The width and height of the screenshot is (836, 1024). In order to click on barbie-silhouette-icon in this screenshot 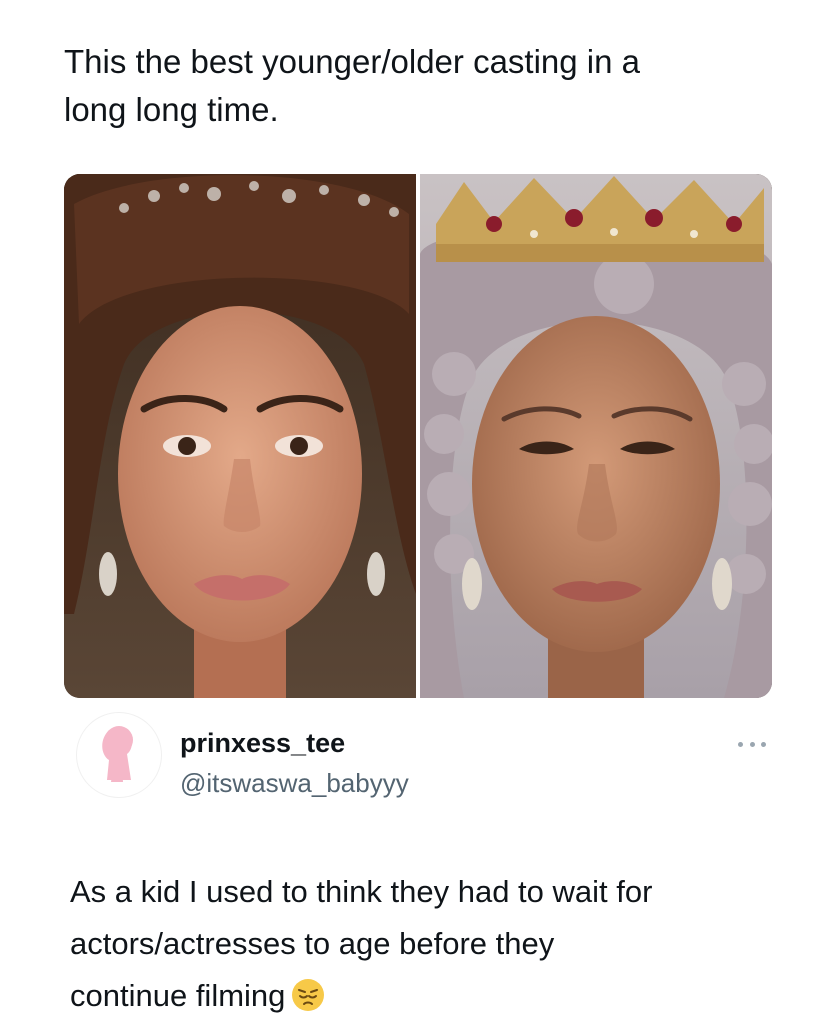, I will do `click(117, 754)`.